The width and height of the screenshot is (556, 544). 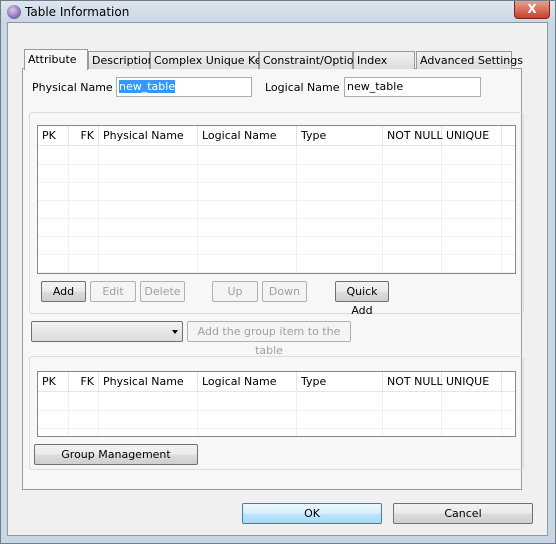 What do you see at coordinates (362, 299) in the screenshot?
I see `quick-add-button: Quick Add` at bounding box center [362, 299].